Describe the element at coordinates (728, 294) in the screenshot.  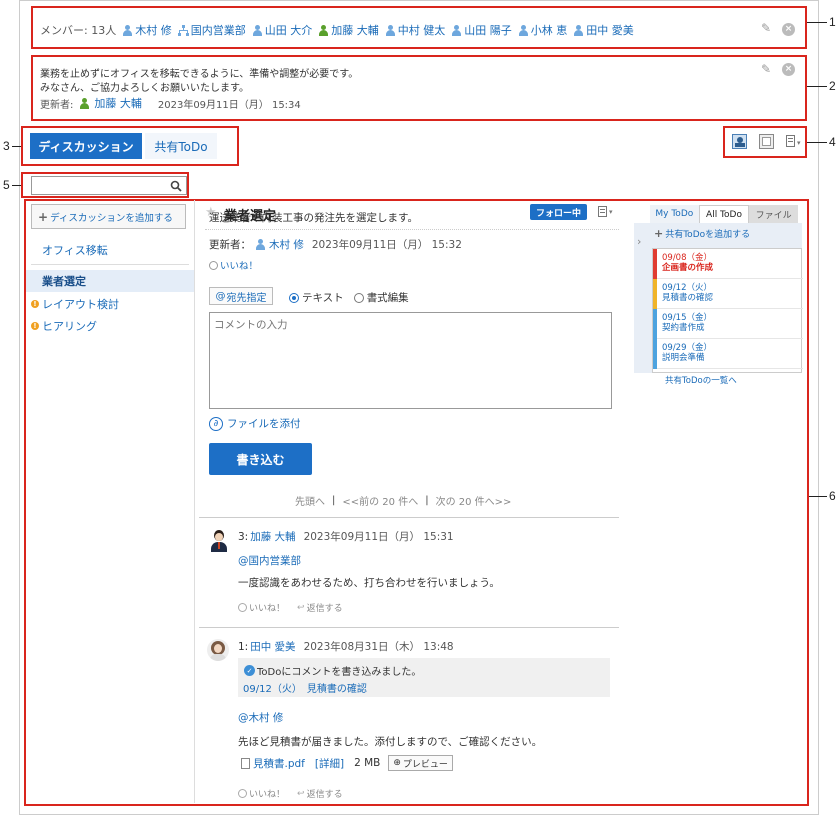
I see `todo-item: 09/12（火） 見積書の確認` at that location.